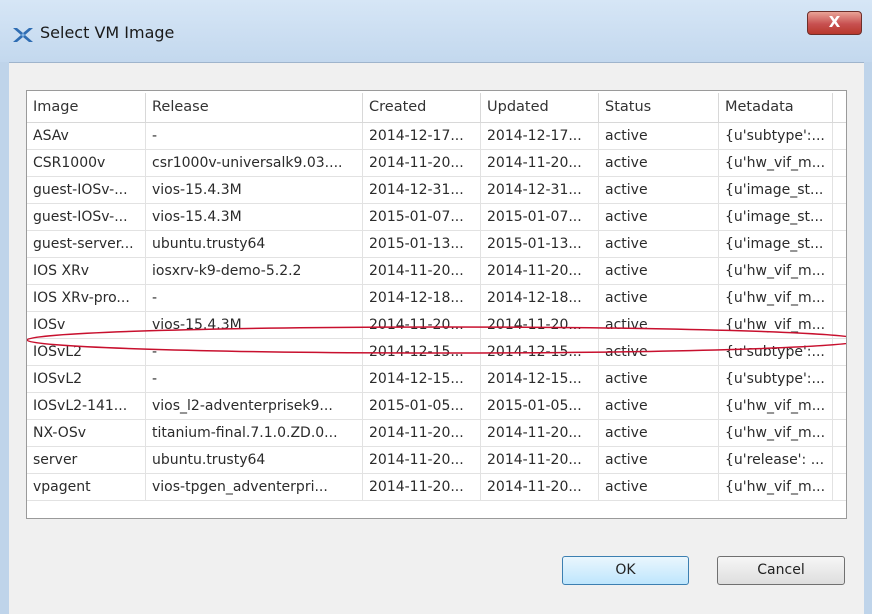 Image resolution: width=872 pixels, height=614 pixels. I want to click on ok-button: OK, so click(625, 570).